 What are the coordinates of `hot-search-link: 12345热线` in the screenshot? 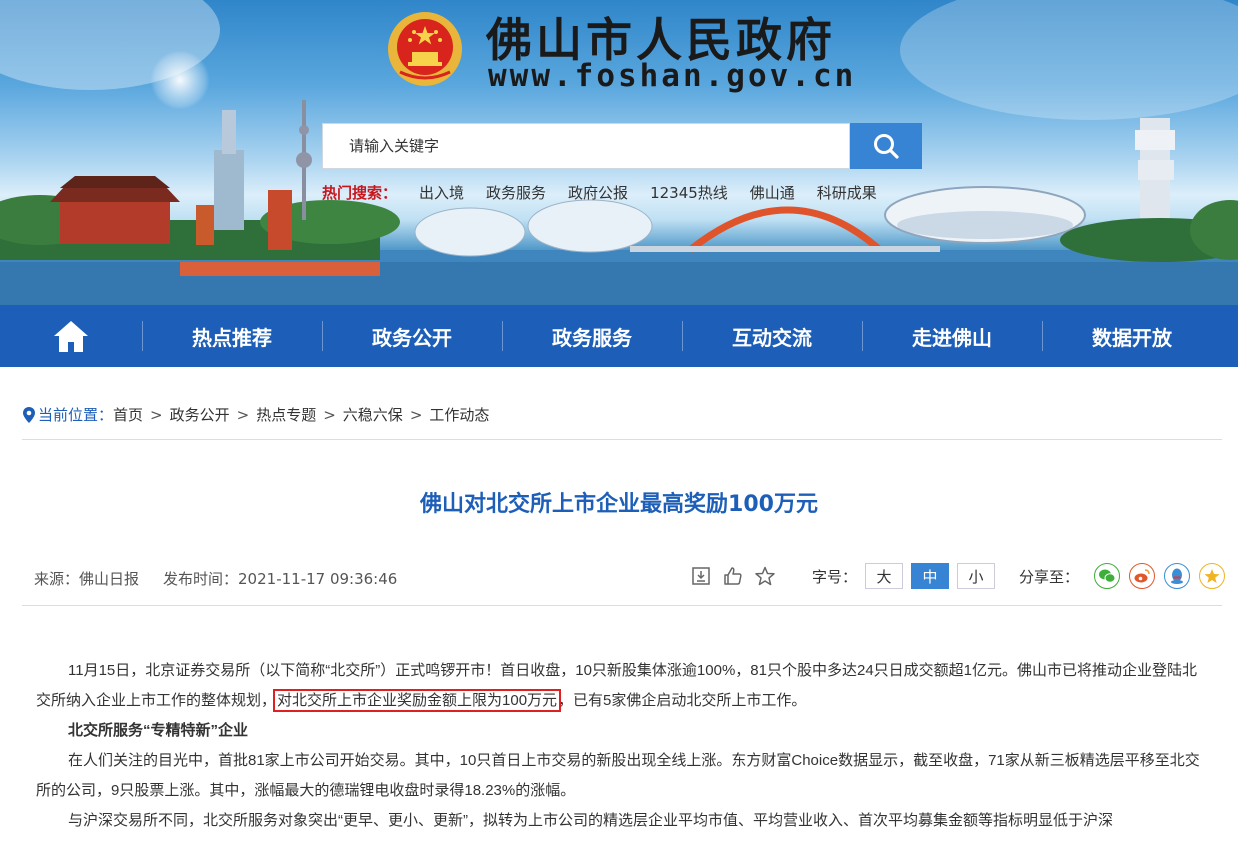 It's located at (689, 192).